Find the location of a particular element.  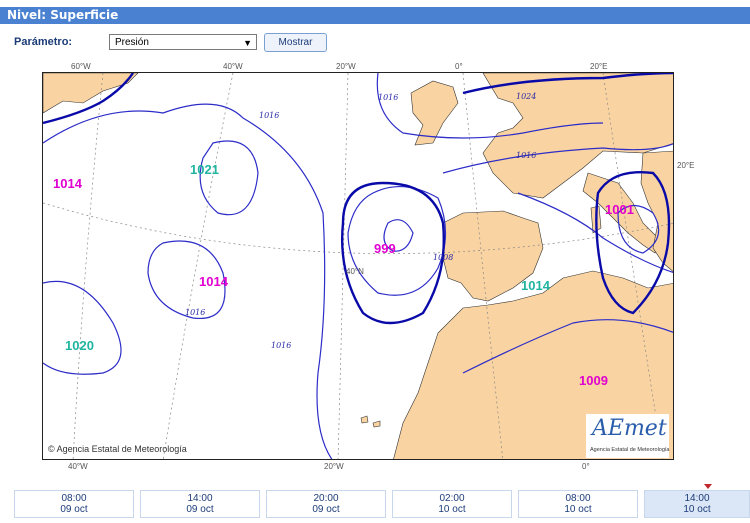

parameter-select: Presión ▼ is located at coordinates (183, 42).